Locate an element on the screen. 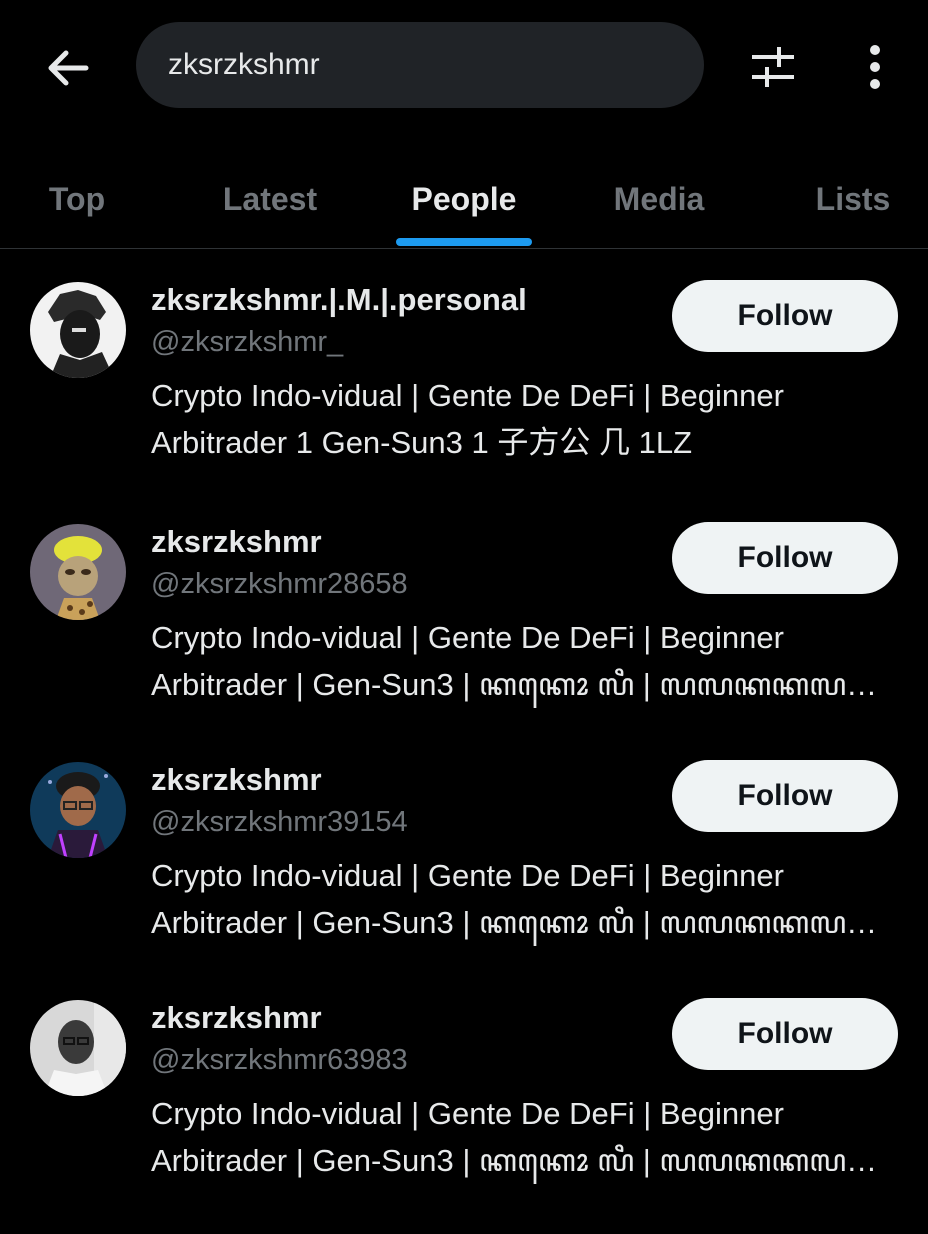 Image resolution: width=928 pixels, height=1234 pixels. tab-latest: Latest is located at coordinates (270, 199).